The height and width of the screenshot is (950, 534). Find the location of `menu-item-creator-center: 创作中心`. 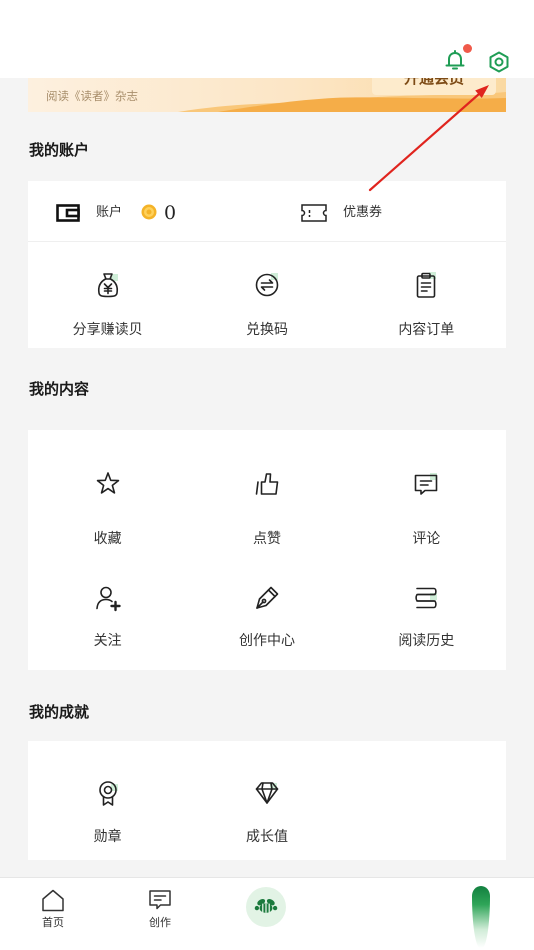

menu-item-creator-center: 创作中心 is located at coordinates (266, 613).